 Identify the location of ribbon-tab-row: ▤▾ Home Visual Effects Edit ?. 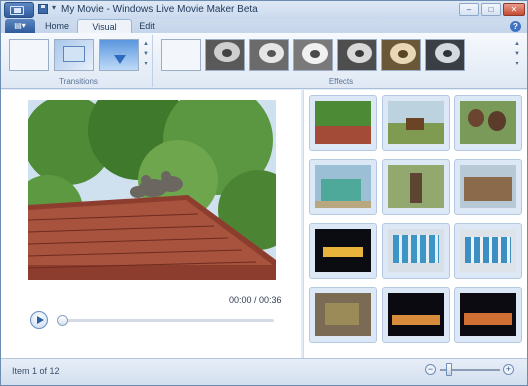
(264, 32).